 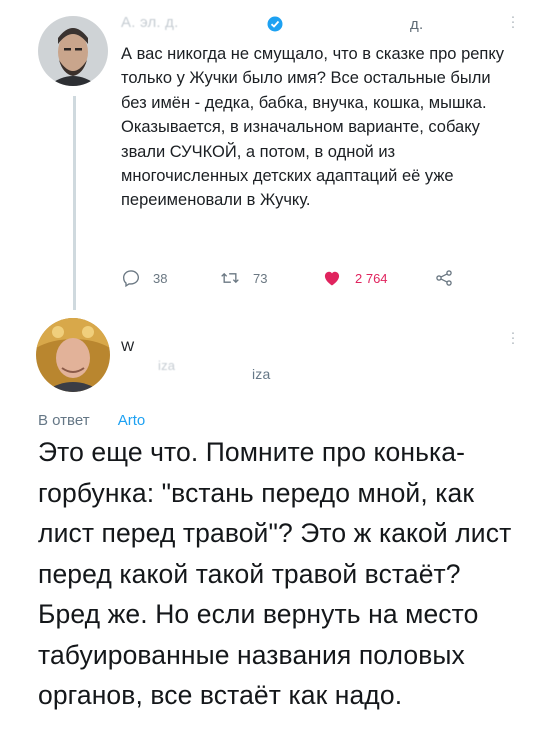 I want to click on reply-context: В ответ Arto, so click(x=91, y=420).